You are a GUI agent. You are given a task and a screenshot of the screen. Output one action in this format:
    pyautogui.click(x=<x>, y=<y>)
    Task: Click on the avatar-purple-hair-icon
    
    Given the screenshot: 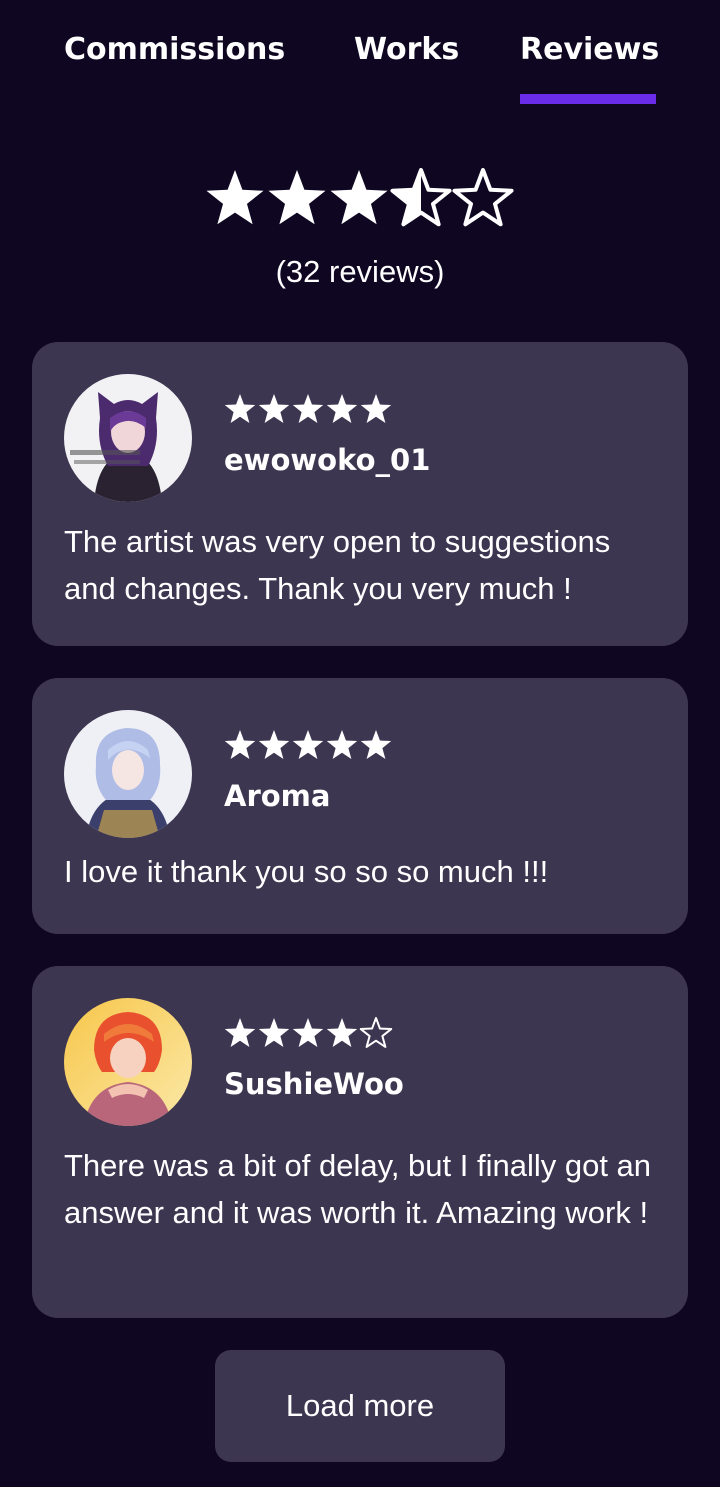 What is the action you would take?
    pyautogui.click(x=128, y=438)
    